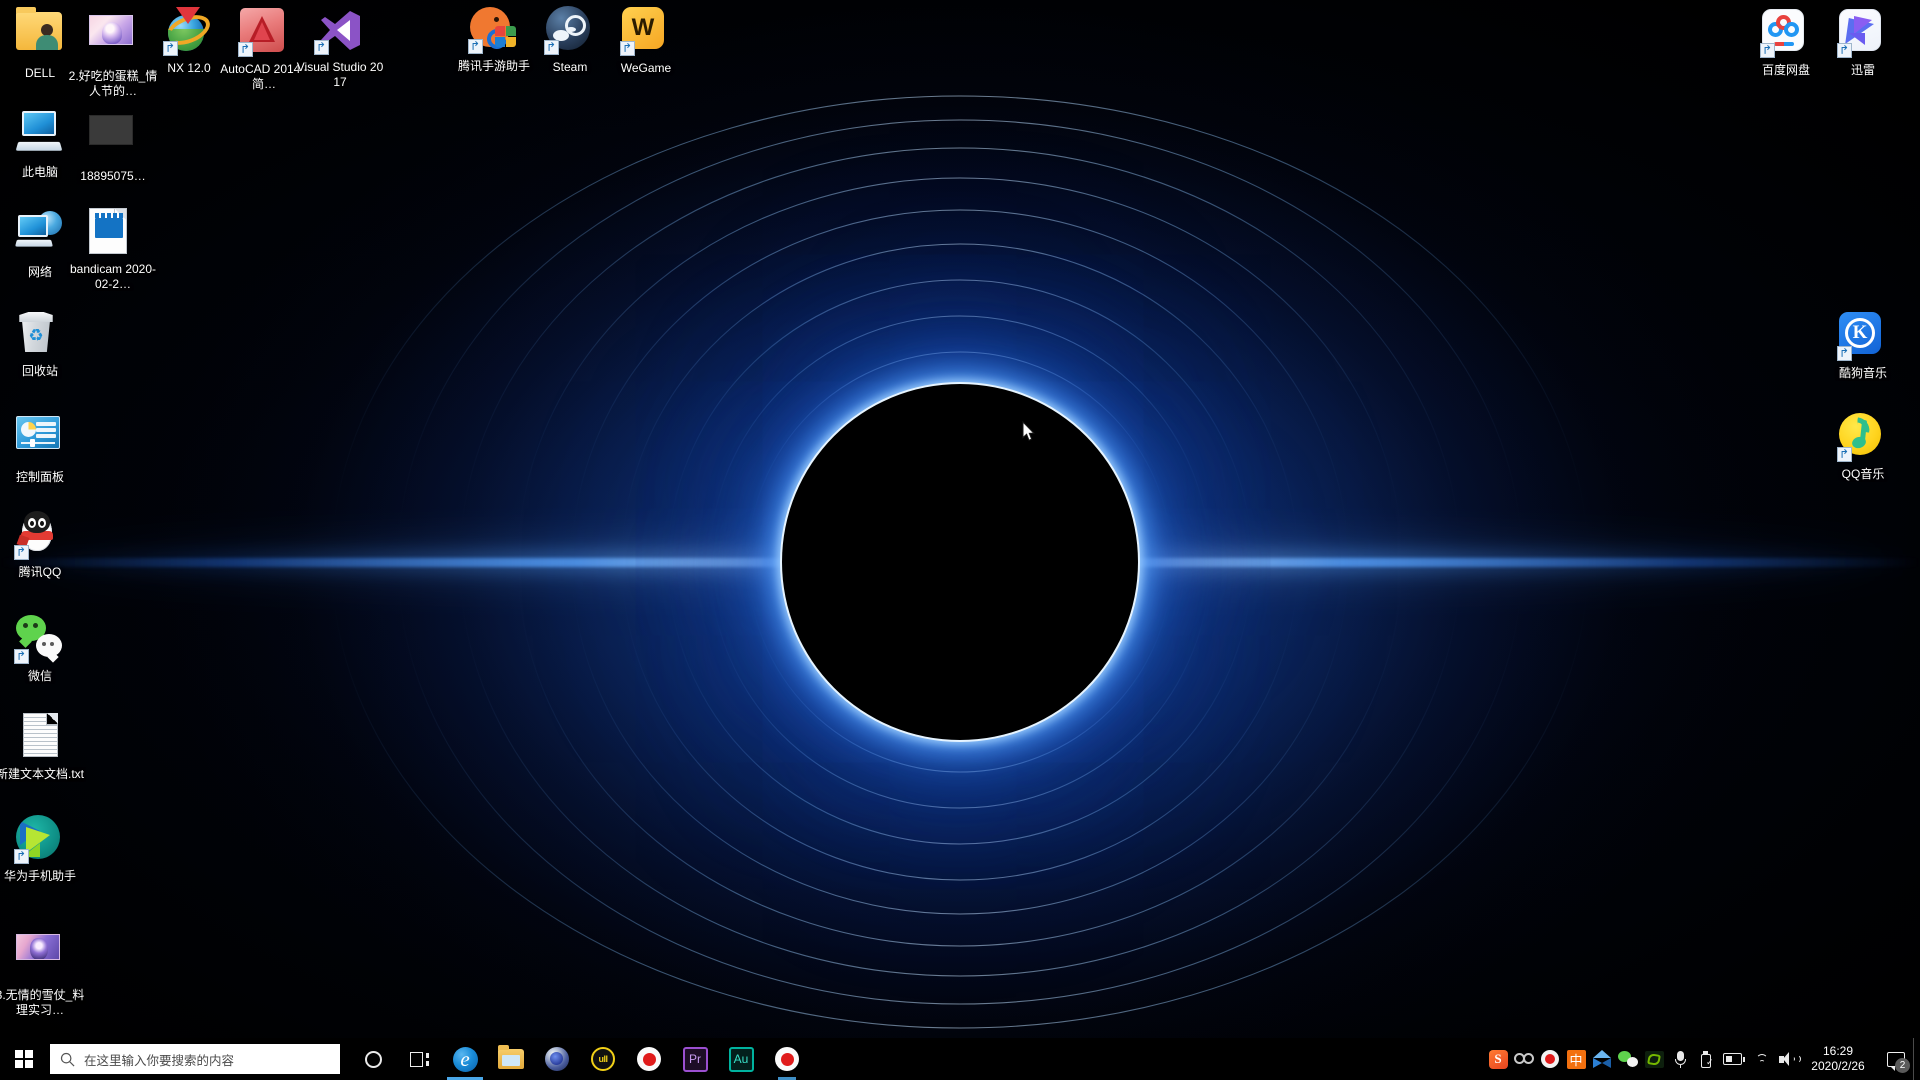  I want to click on microphone-icon, so click(1680, 1059).